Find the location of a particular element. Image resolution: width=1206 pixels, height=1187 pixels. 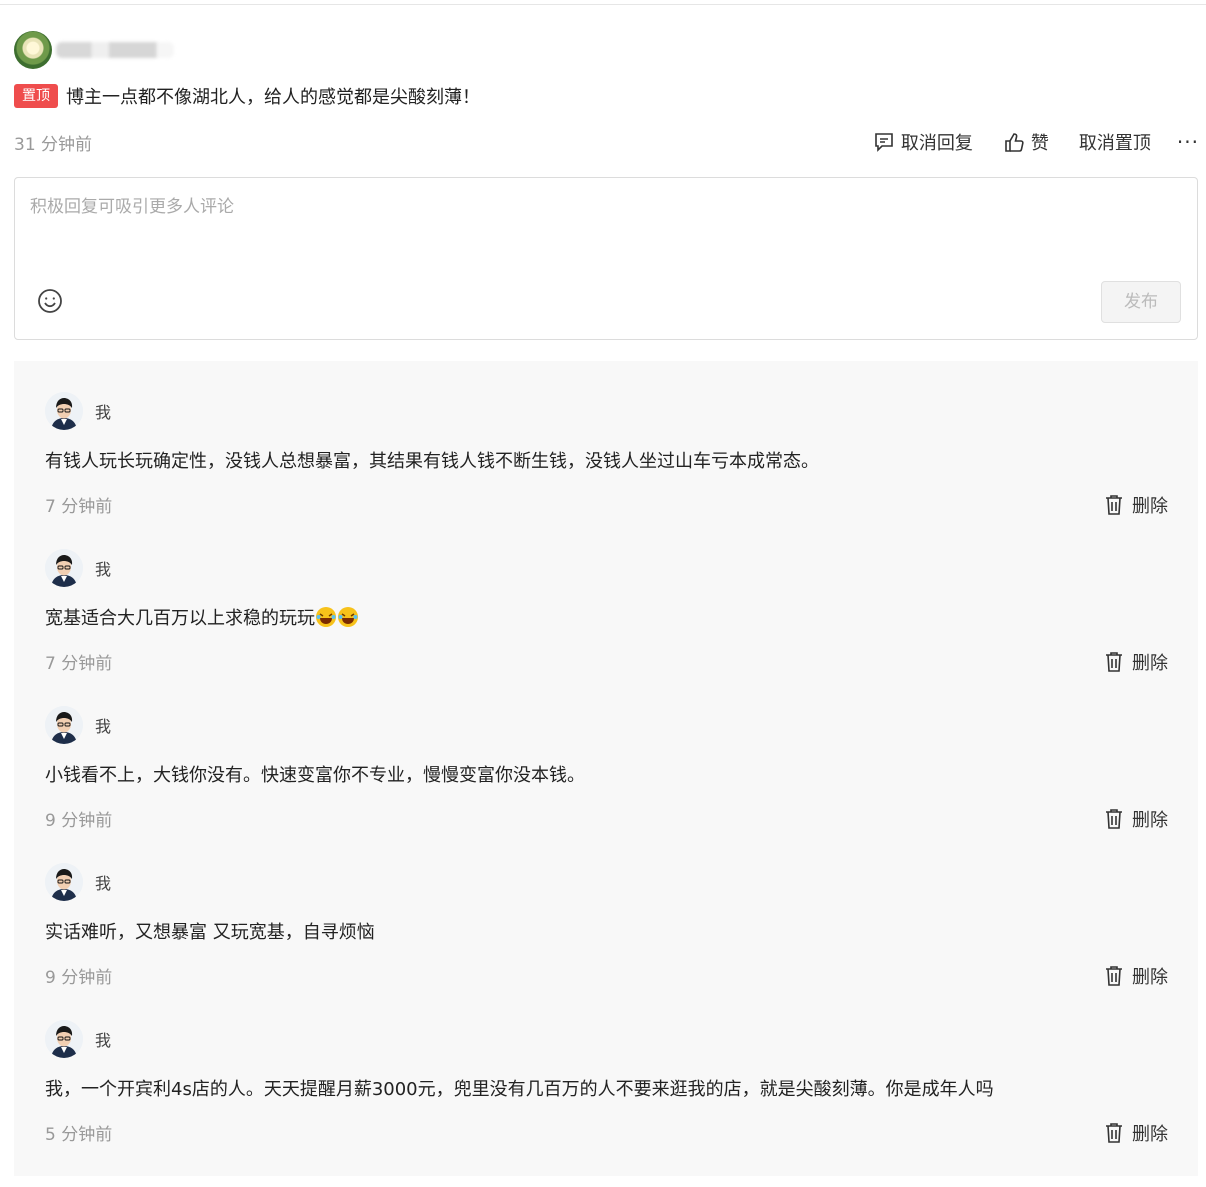

reply-text-row: 宽基适合大几百万以上求稳的玩玩 is located at coordinates (202, 617).